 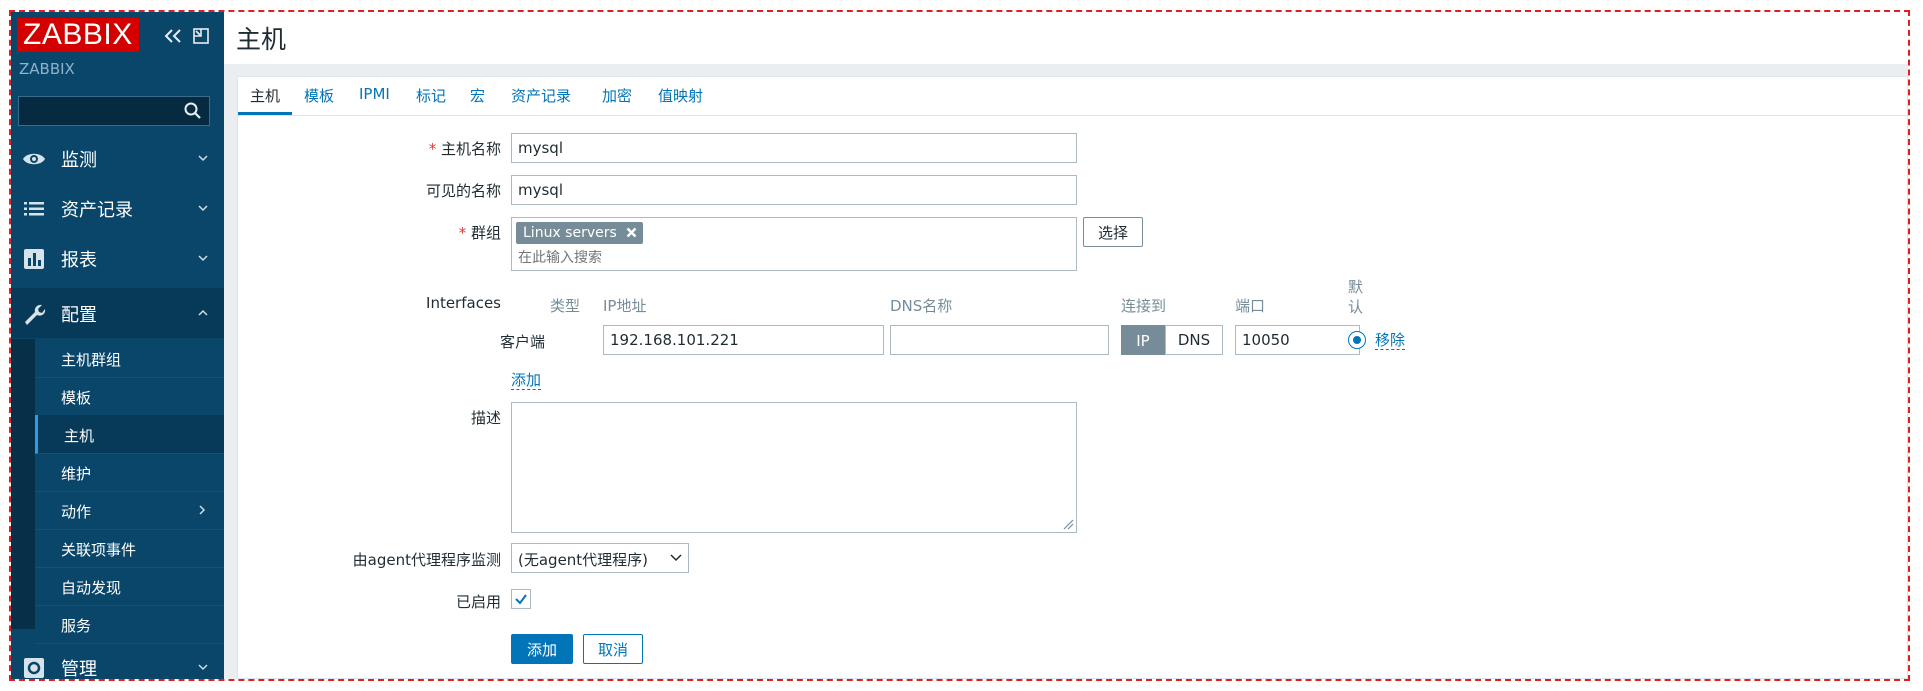 What do you see at coordinates (794, 244) in the screenshot?
I see `groups-multiselect: Linux servers` at bounding box center [794, 244].